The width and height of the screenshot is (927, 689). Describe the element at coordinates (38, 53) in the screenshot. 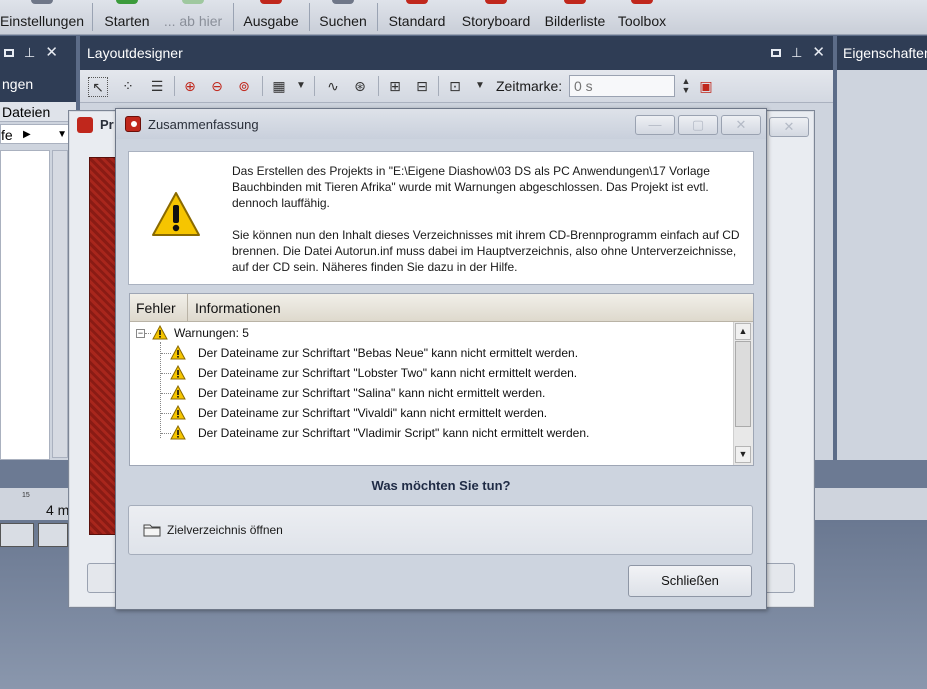

I see `left-panel-header: ⊥ ✕` at that location.